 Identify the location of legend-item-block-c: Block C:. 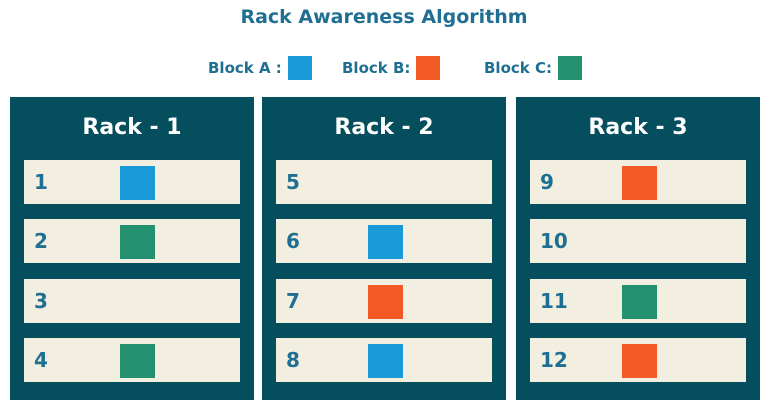
(533, 68).